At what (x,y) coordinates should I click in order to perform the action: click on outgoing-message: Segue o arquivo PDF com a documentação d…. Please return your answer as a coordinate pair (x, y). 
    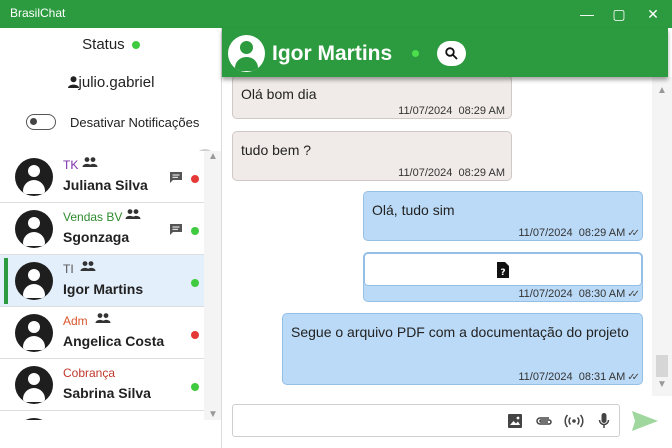
    Looking at the image, I should click on (462, 349).